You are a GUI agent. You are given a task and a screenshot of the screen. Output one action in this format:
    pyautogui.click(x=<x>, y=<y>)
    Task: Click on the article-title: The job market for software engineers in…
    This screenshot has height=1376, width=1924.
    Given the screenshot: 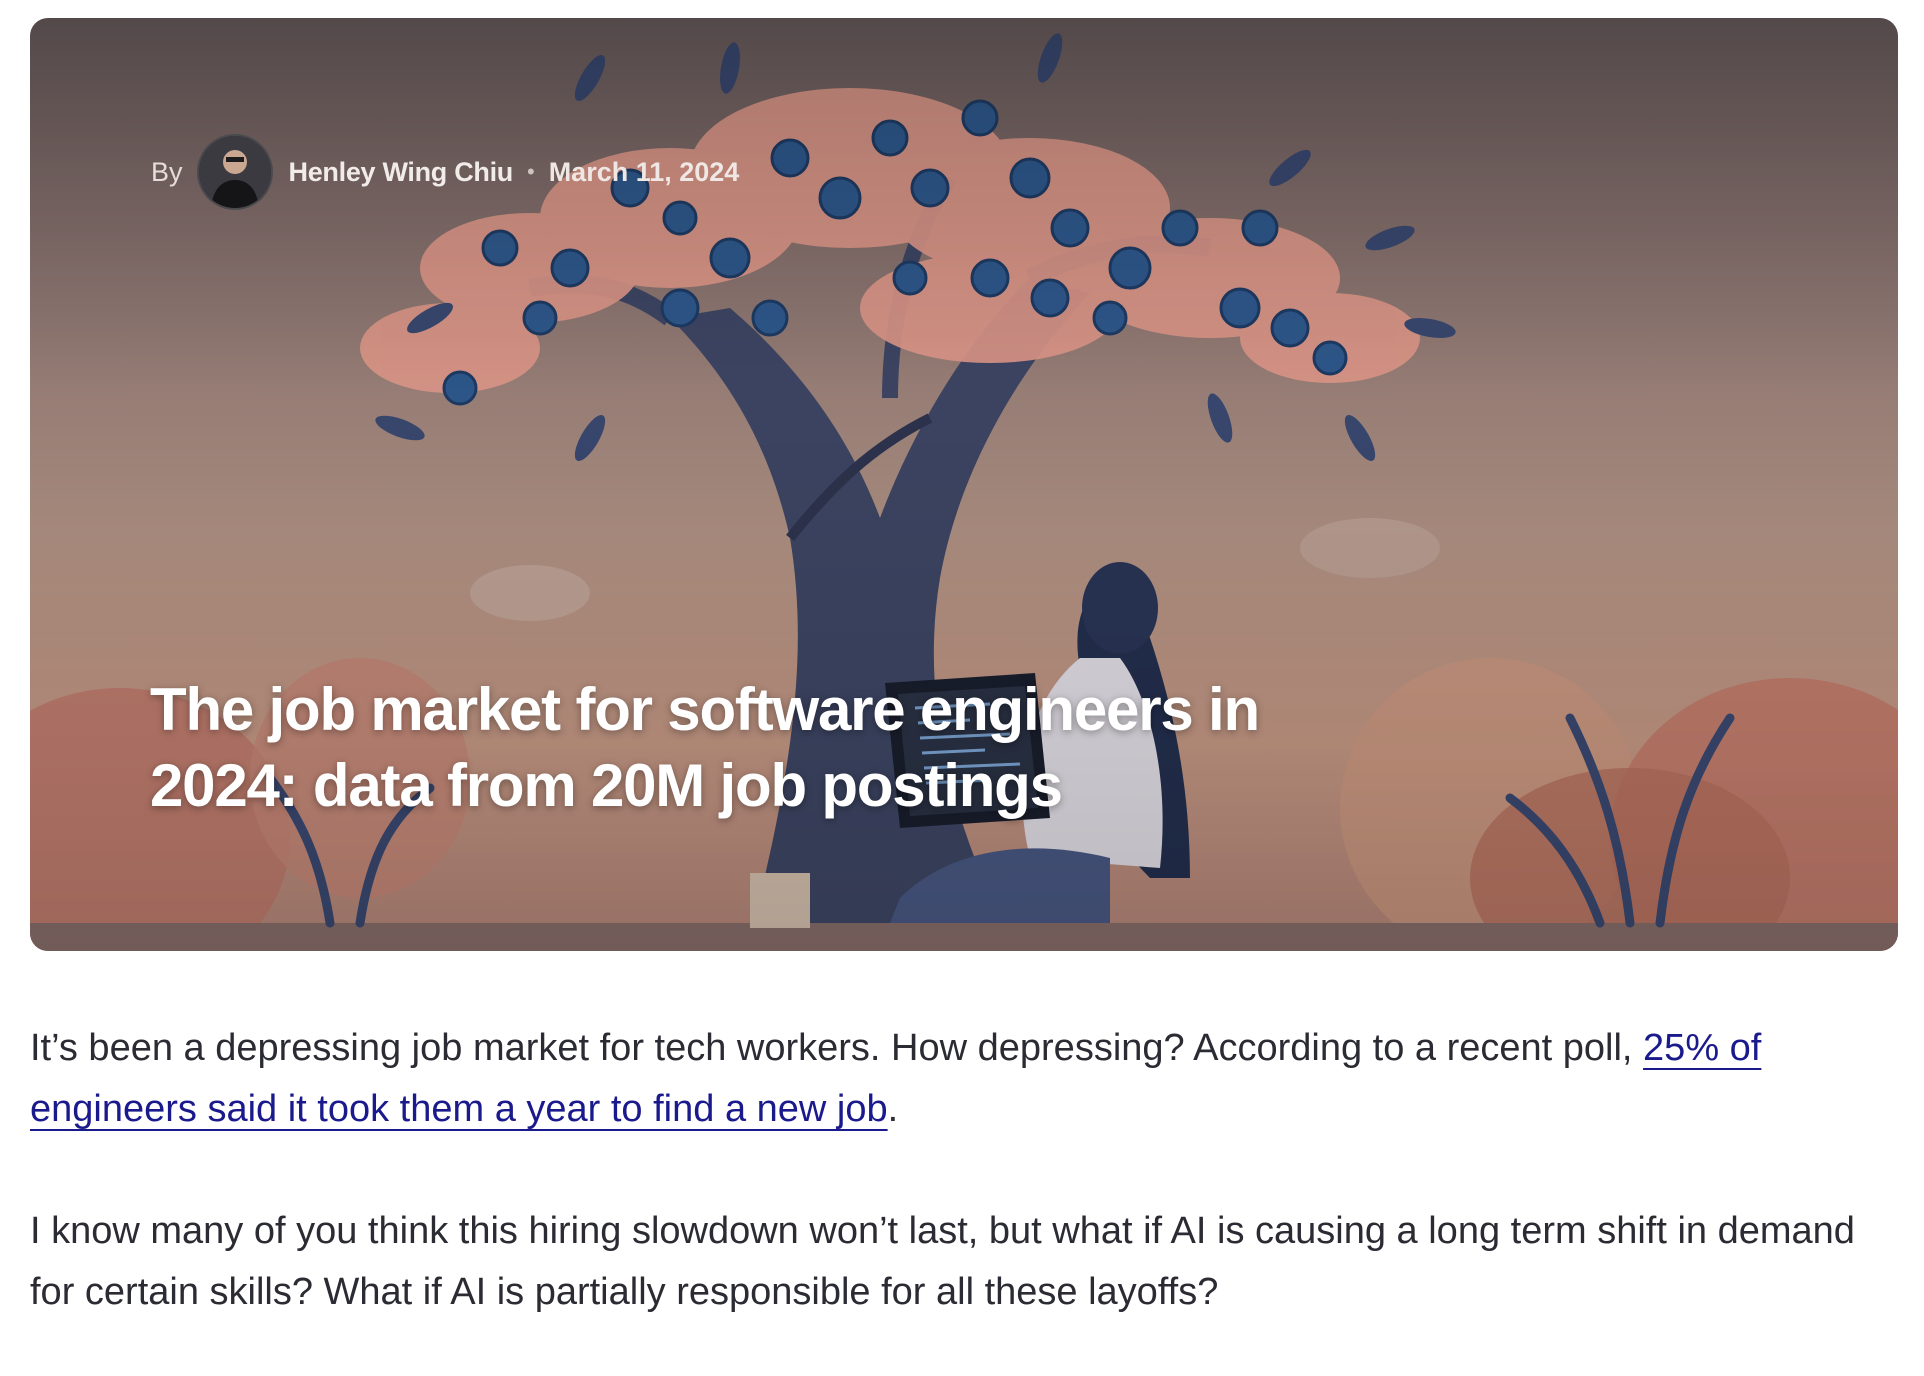 What is the action you would take?
    pyautogui.click(x=705, y=747)
    